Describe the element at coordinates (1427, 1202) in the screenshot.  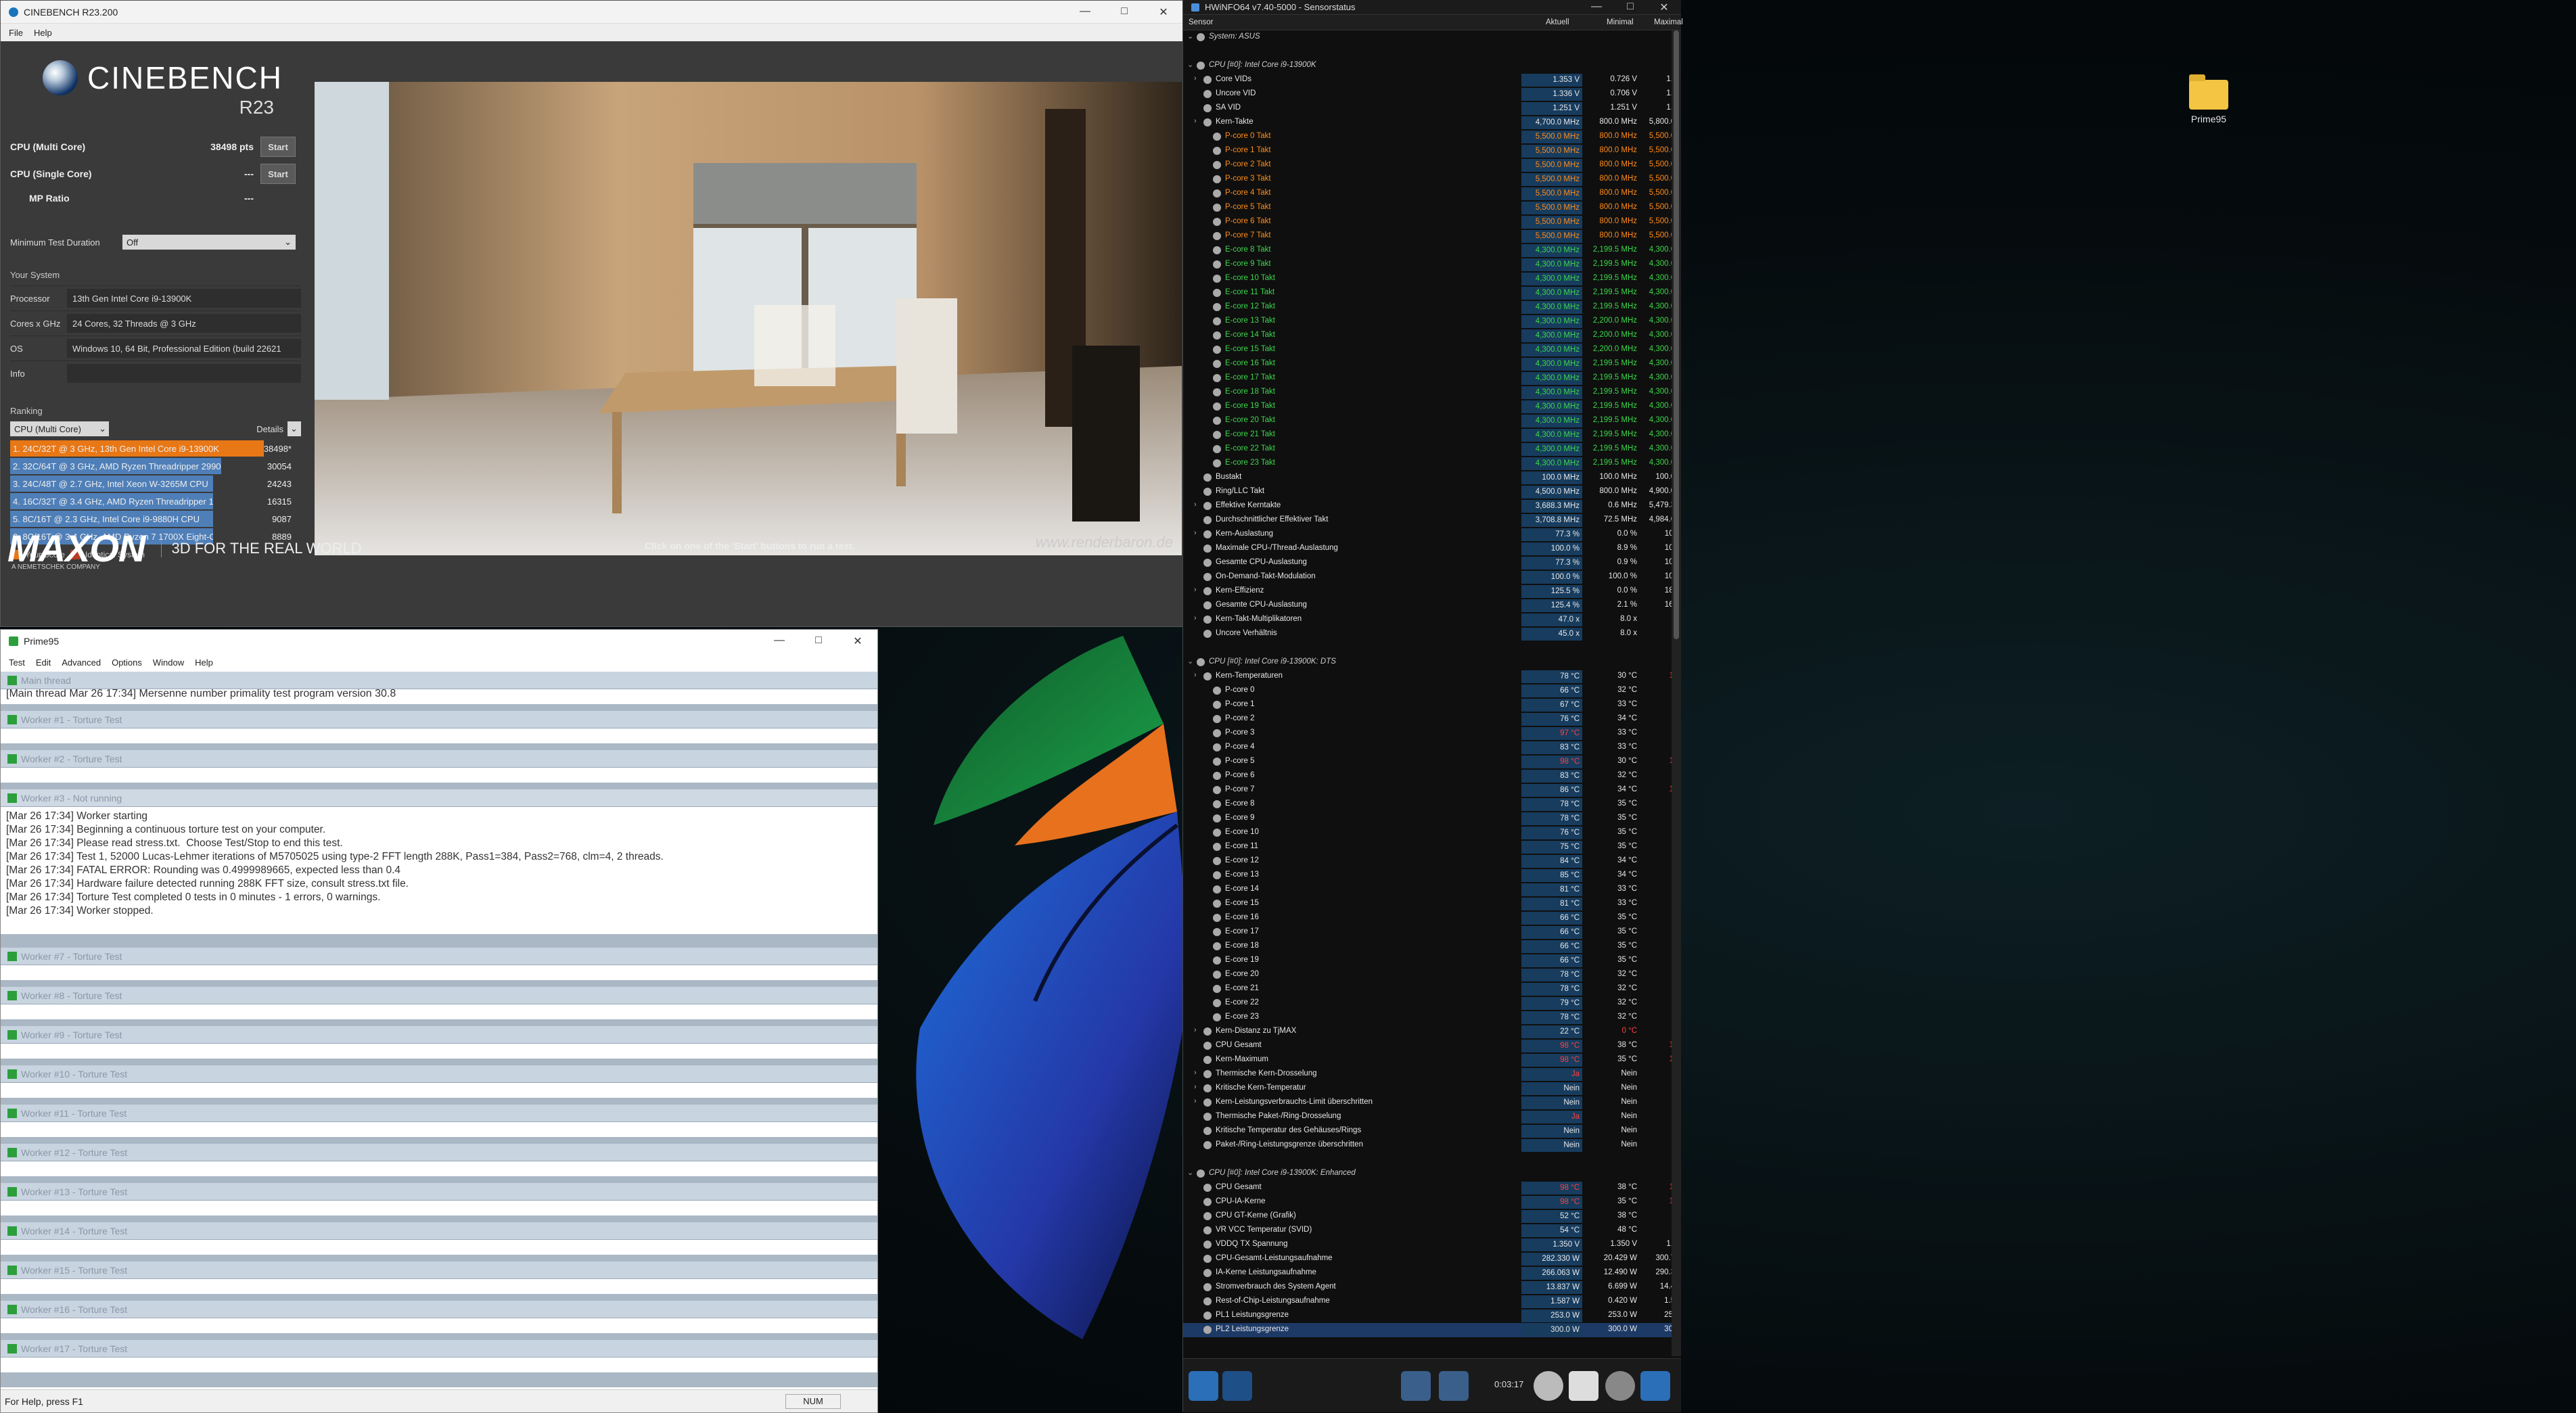
I see `sensor-row: CPU-IA-Kerne 98 °C 35 °C 101 °C` at that location.